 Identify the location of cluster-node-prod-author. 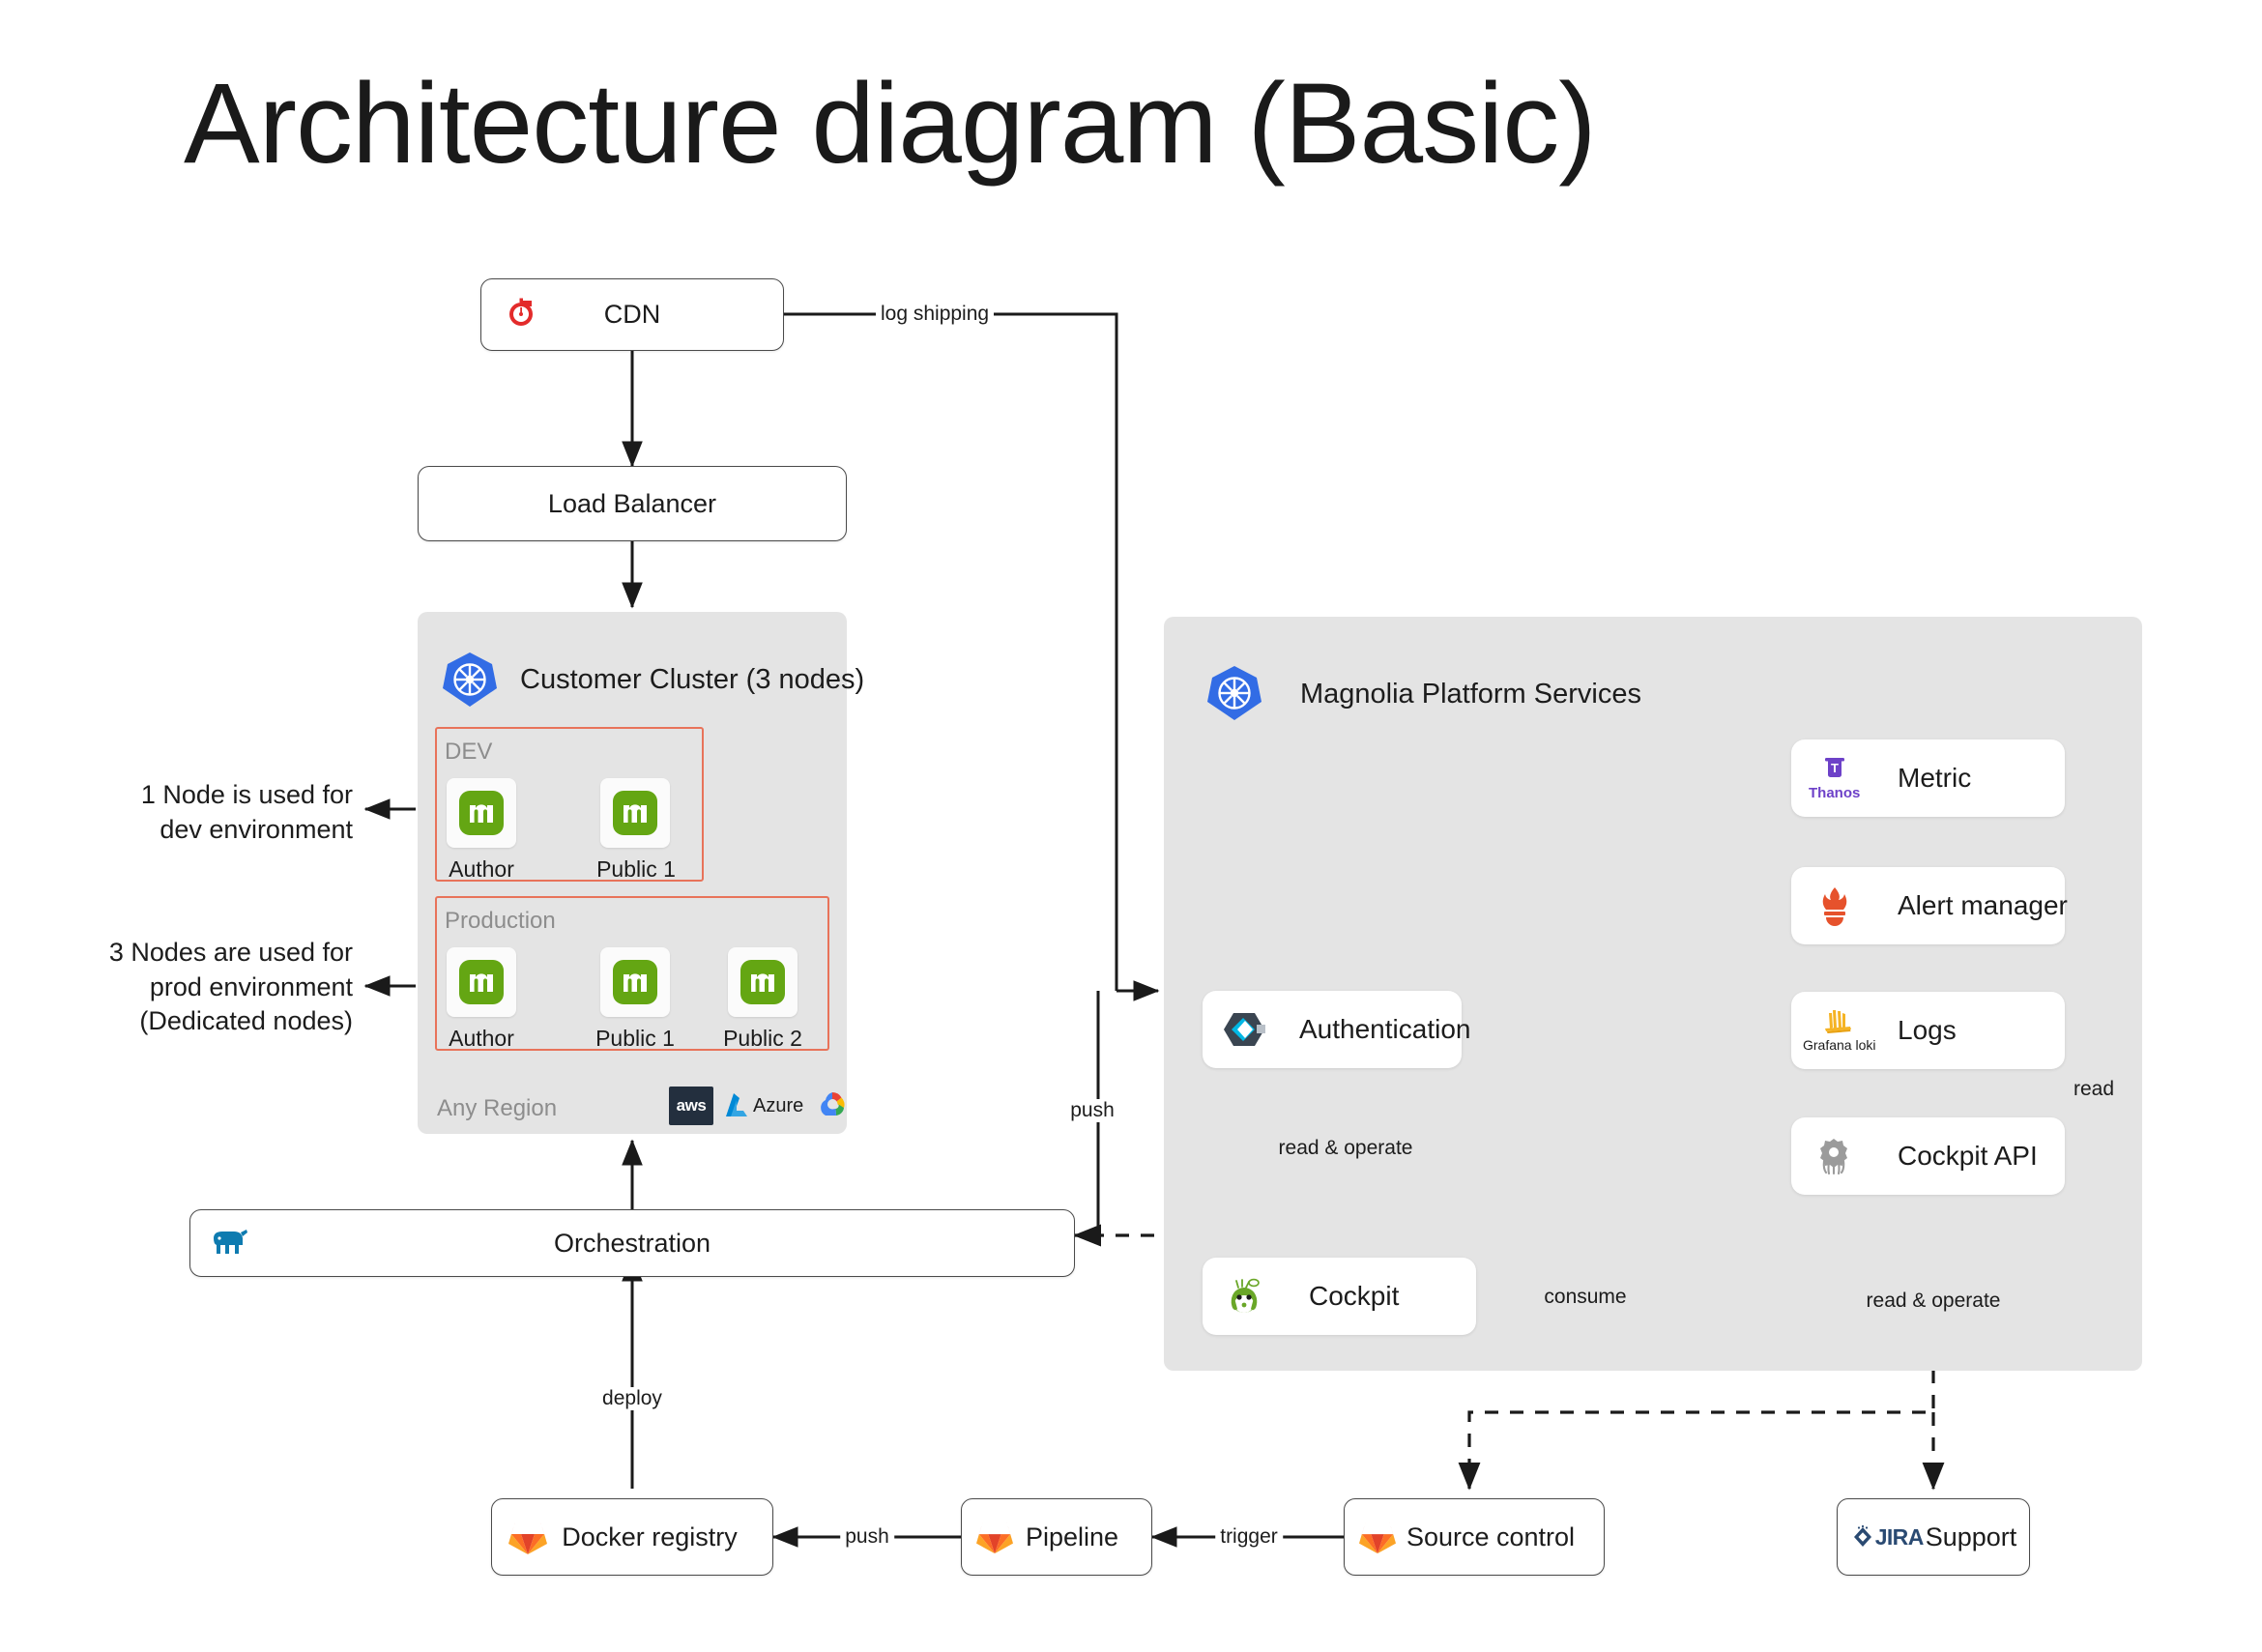
(481, 982).